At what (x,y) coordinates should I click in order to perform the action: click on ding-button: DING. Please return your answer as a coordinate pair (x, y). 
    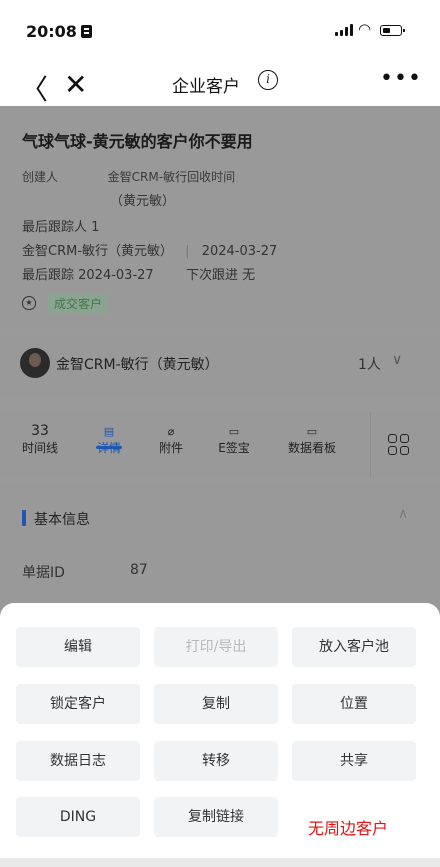
    Looking at the image, I should click on (78, 817).